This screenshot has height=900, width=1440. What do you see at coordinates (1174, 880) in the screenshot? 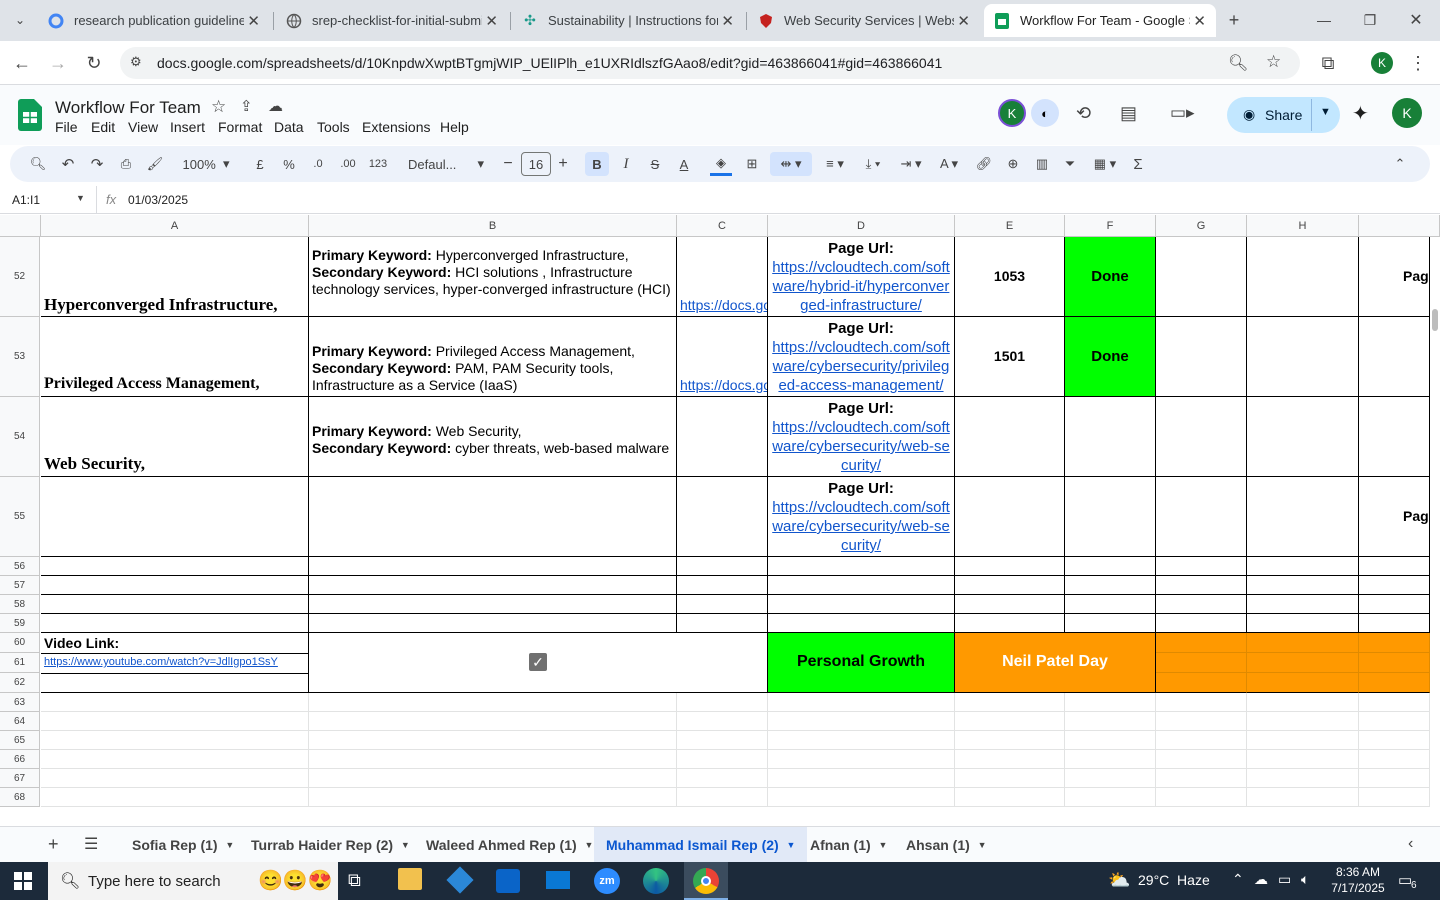
I see `weather-text: 29°C Haze` at bounding box center [1174, 880].